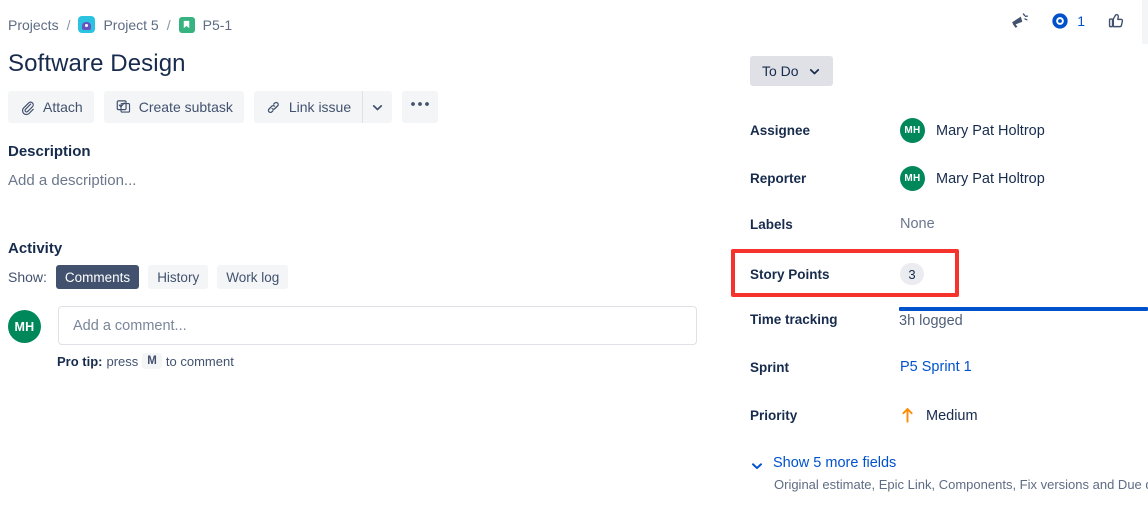  I want to click on megaphone-icon, so click(1020, 20).